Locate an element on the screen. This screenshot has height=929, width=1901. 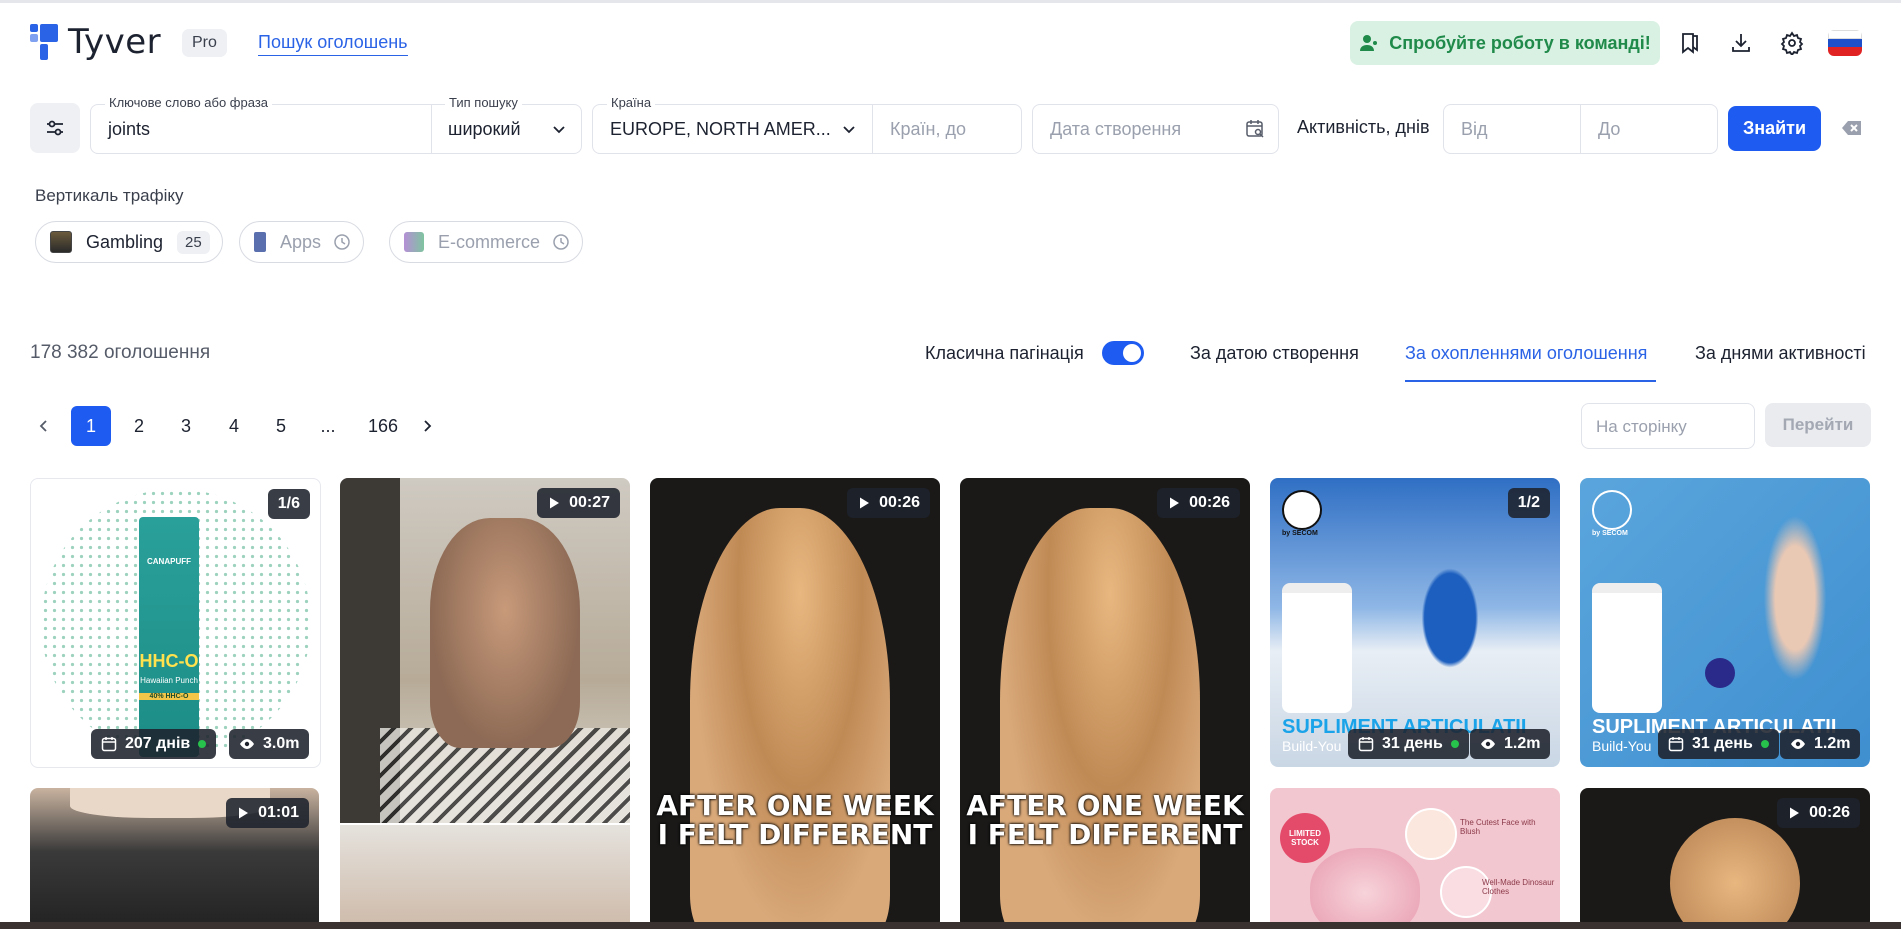
chip-gambling: Gambling 25 is located at coordinates (129, 242).